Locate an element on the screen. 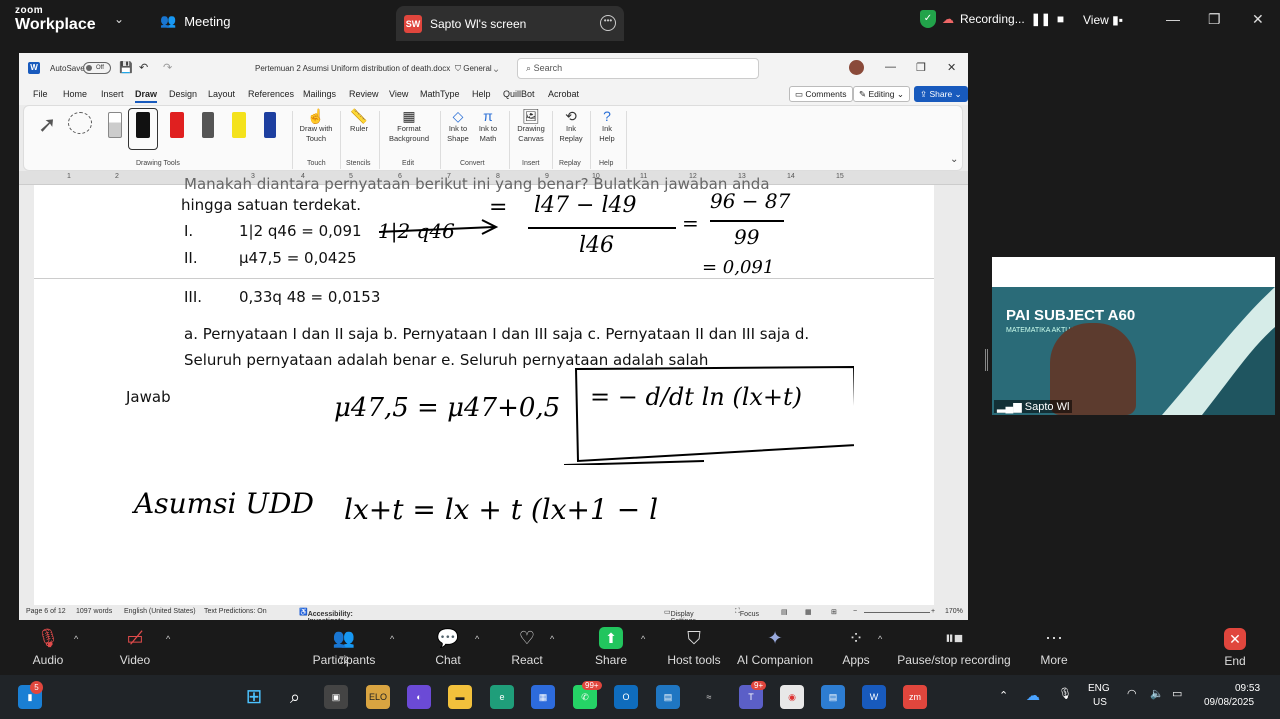 This screenshot has height=719, width=1280. battery-icon: ▭ is located at coordinates (1177, 693).